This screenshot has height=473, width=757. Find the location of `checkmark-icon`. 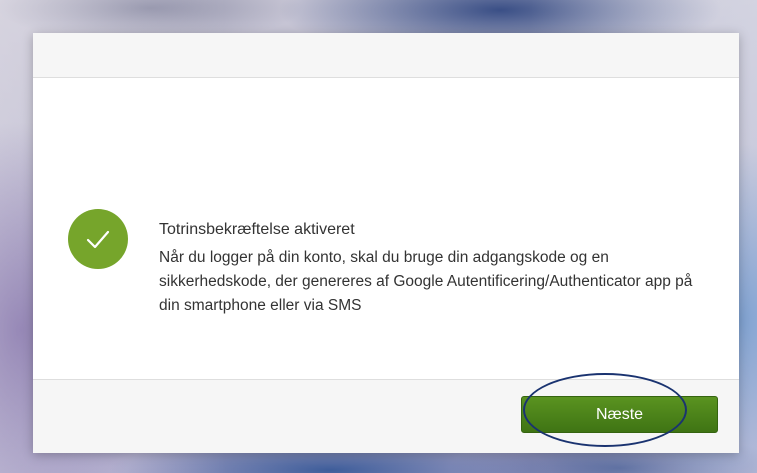

checkmark-icon is located at coordinates (98, 239).